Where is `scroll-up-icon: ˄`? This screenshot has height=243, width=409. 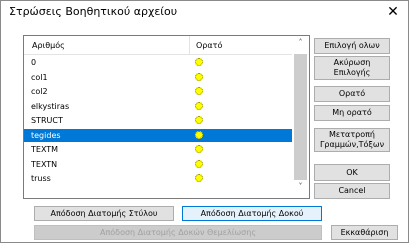 scroll-up-icon: ˄ is located at coordinates (300, 45).